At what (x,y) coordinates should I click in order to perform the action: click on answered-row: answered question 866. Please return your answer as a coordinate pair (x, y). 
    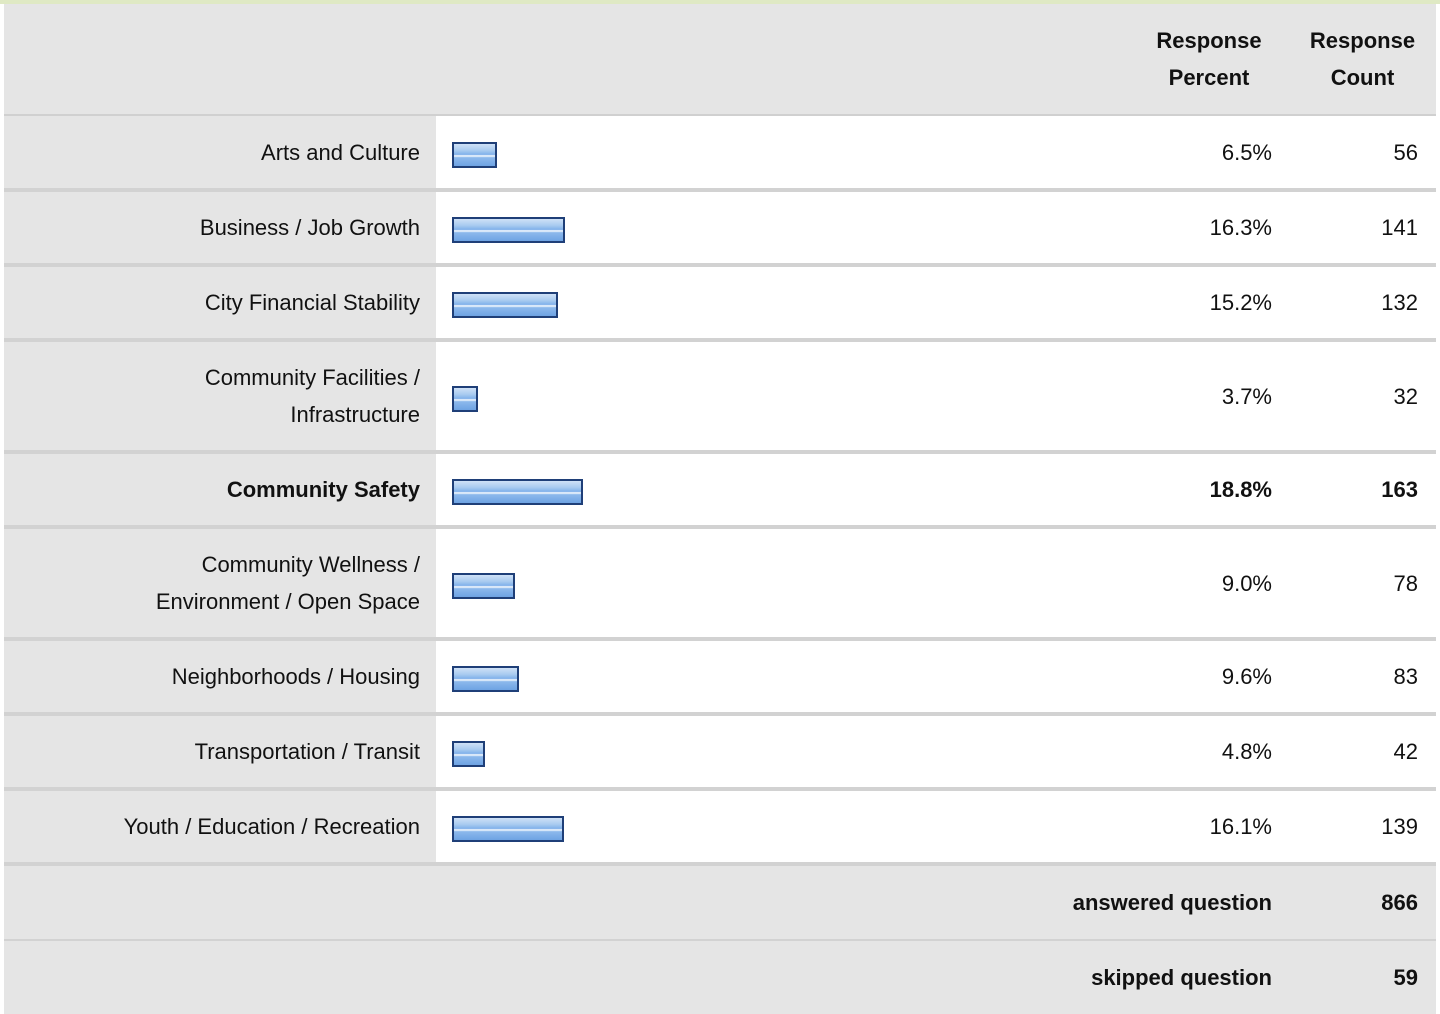
    Looking at the image, I should click on (720, 902).